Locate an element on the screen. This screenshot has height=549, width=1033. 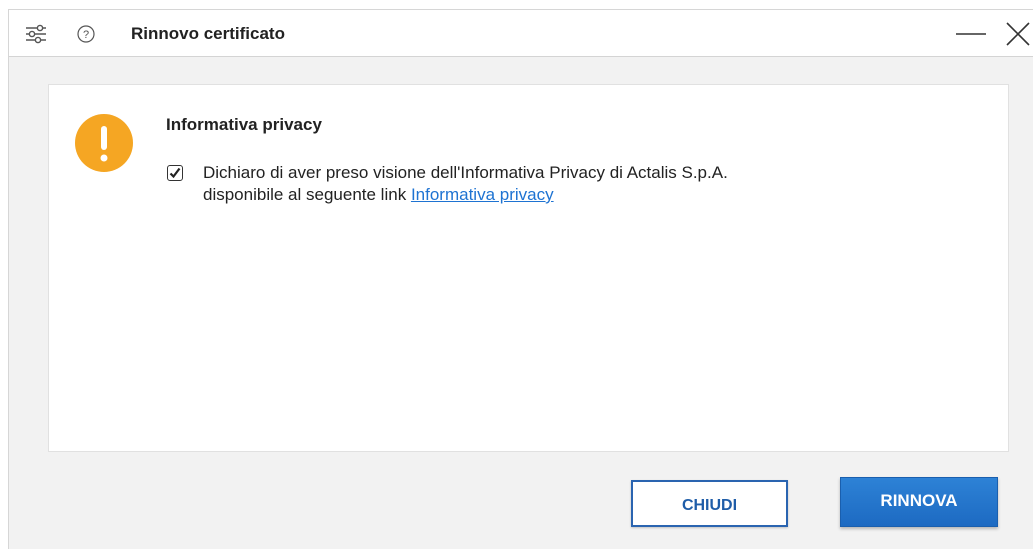
privacy-consent-checkbox is located at coordinates (175, 173).